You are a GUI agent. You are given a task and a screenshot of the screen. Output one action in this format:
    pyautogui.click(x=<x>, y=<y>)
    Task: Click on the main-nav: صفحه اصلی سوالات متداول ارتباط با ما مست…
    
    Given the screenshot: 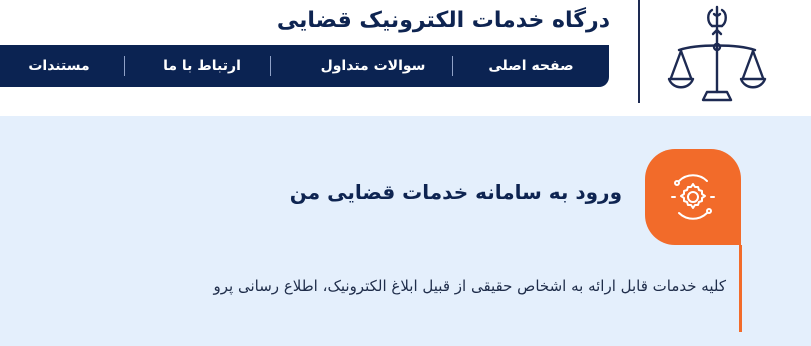 What is the action you would take?
    pyautogui.click(x=304, y=66)
    